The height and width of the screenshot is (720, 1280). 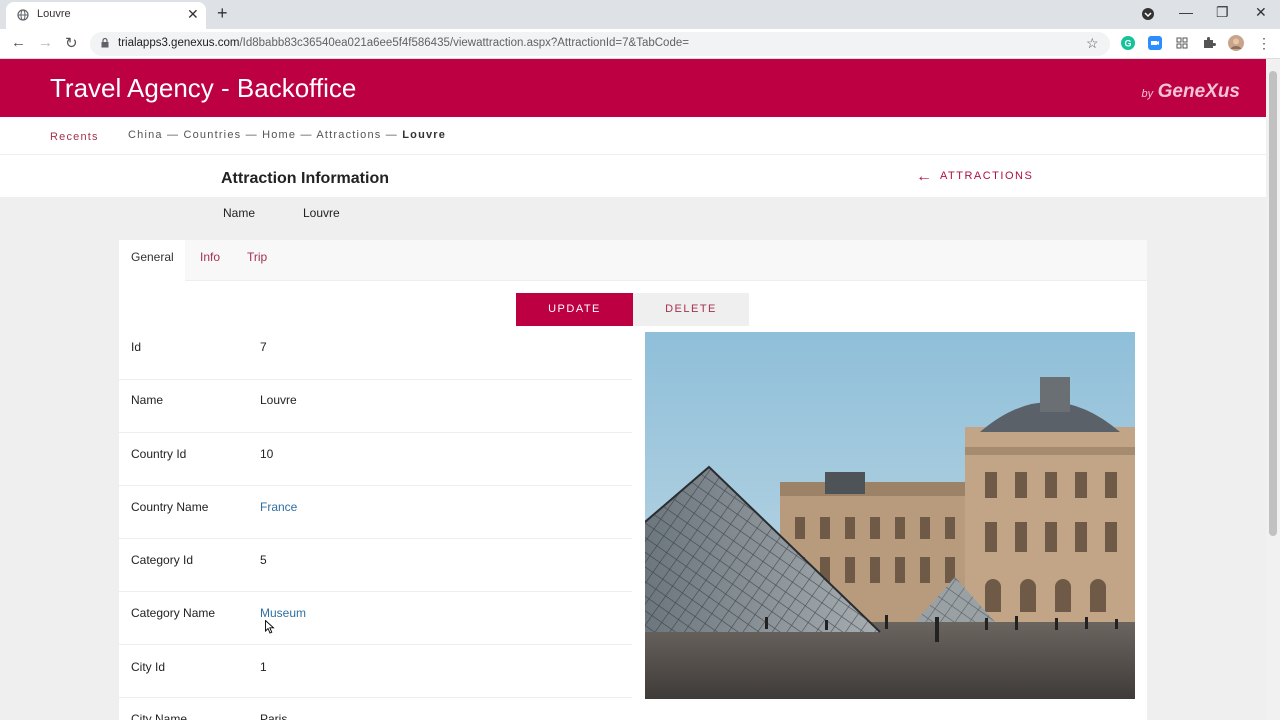 What do you see at coordinates (1222, 12) in the screenshot?
I see `restore-icon: ❐` at bounding box center [1222, 12].